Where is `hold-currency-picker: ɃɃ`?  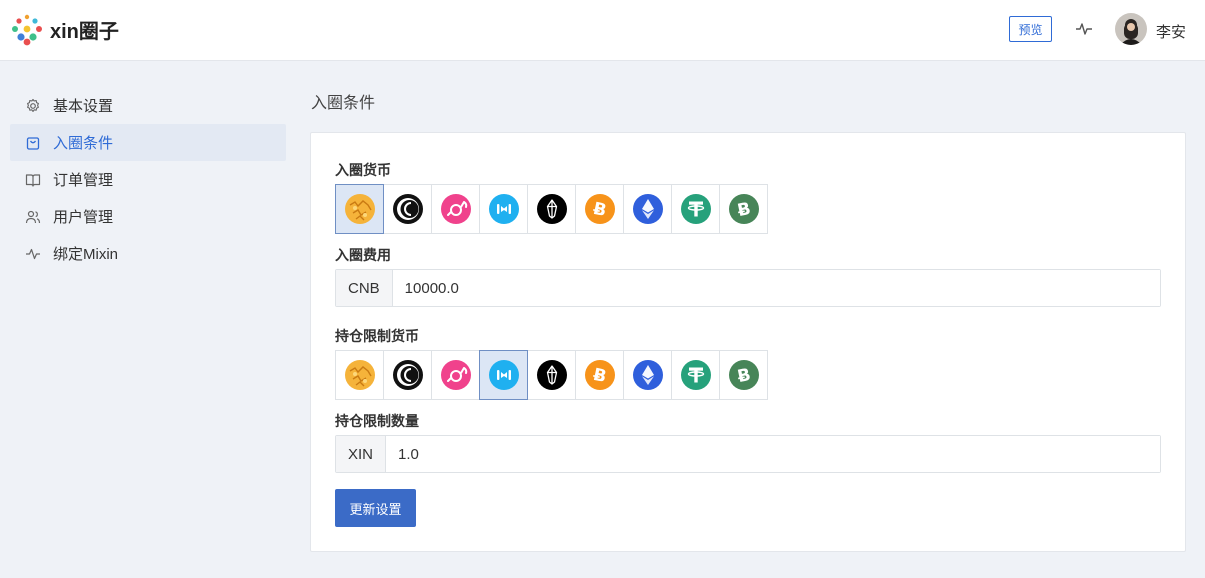 hold-currency-picker: ɃɃ is located at coordinates (551, 375).